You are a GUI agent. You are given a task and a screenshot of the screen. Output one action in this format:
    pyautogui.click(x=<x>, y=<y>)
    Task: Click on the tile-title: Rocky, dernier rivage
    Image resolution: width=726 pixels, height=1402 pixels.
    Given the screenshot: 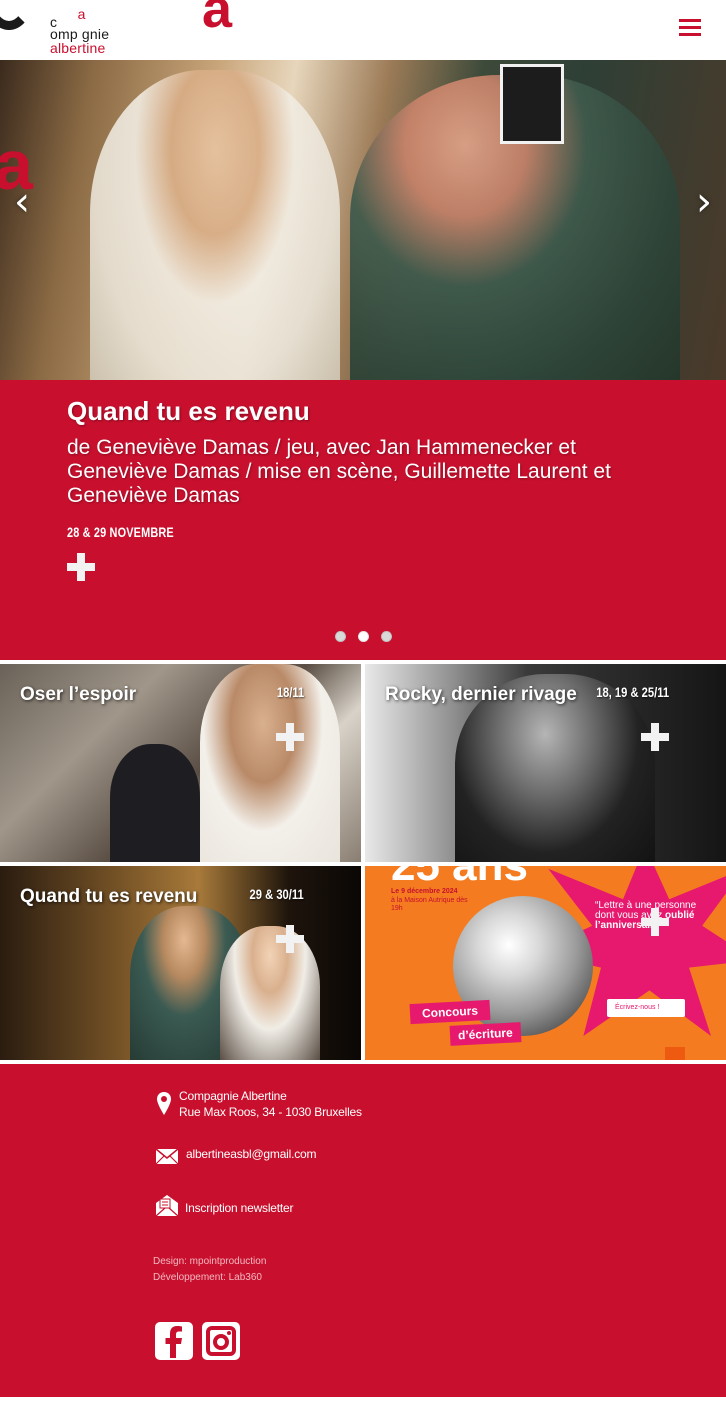 What is the action you would take?
    pyautogui.click(x=481, y=694)
    